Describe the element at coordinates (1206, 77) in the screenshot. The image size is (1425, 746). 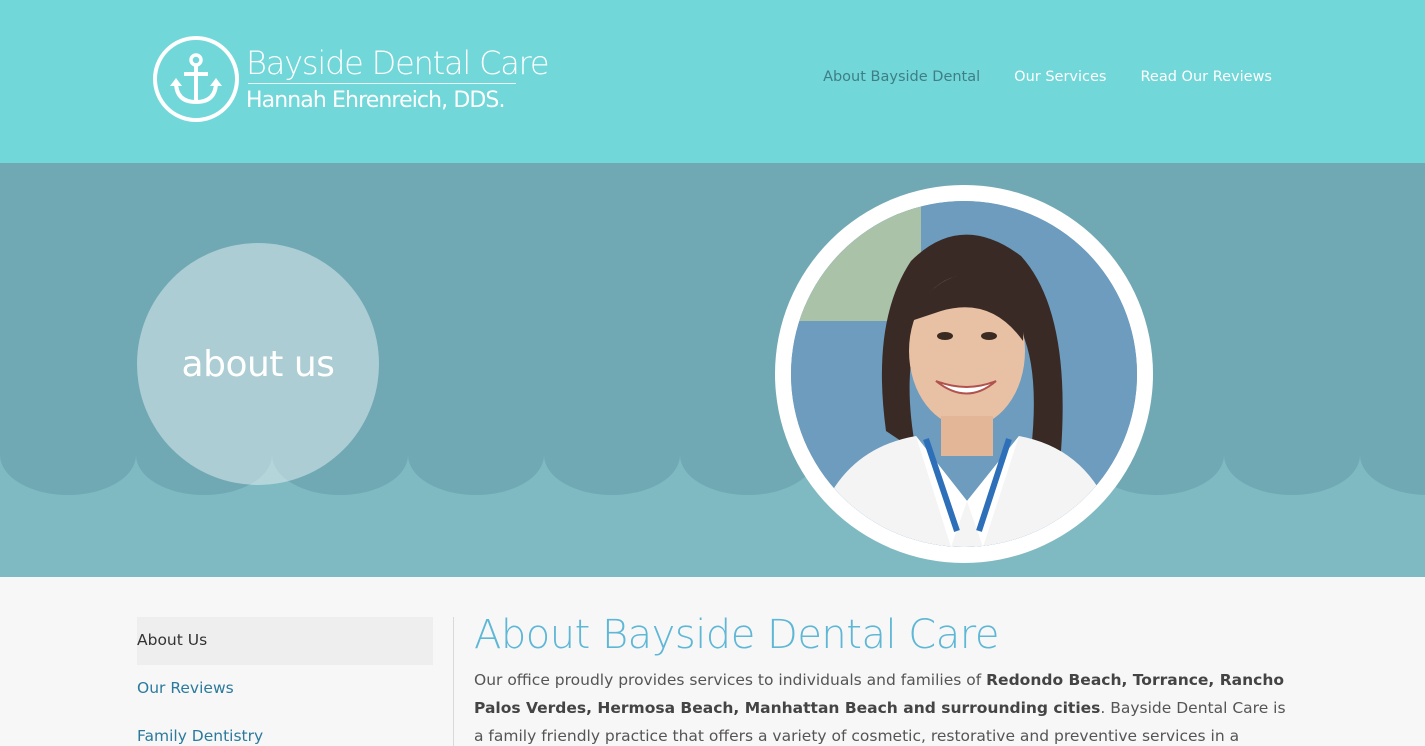
I see `nav-reviews: Read Our Reviews` at that location.